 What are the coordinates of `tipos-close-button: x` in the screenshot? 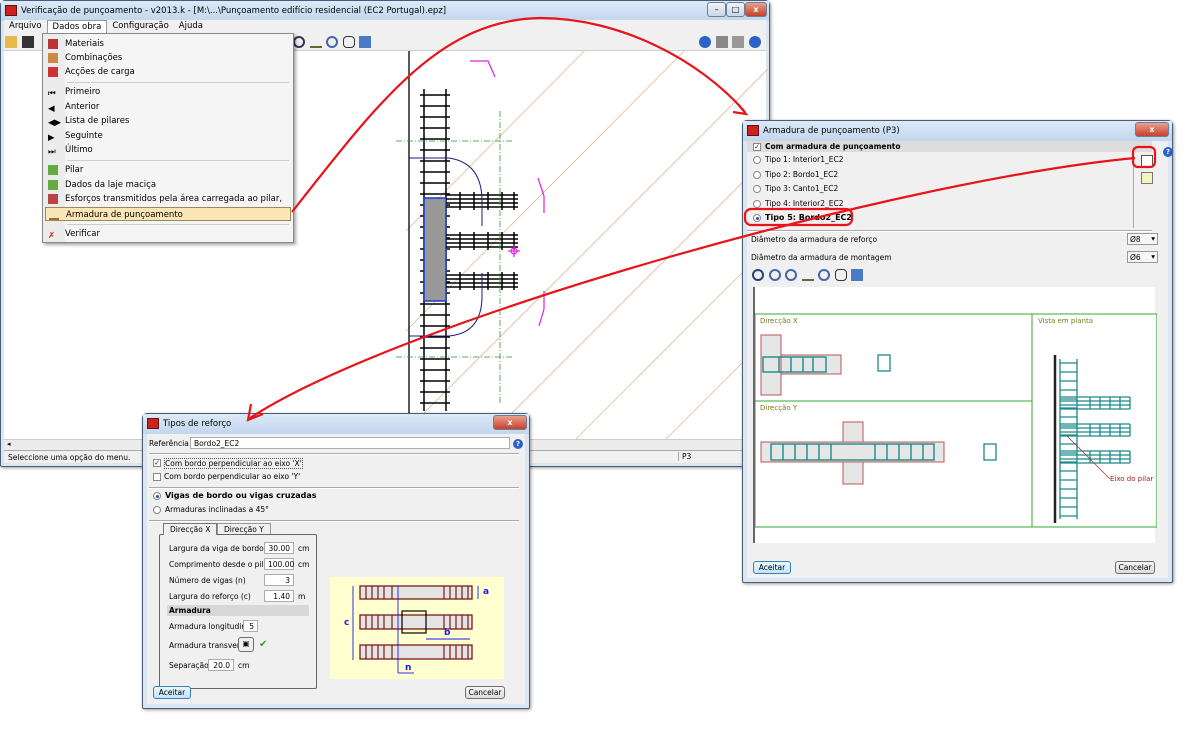 It's located at (510, 422).